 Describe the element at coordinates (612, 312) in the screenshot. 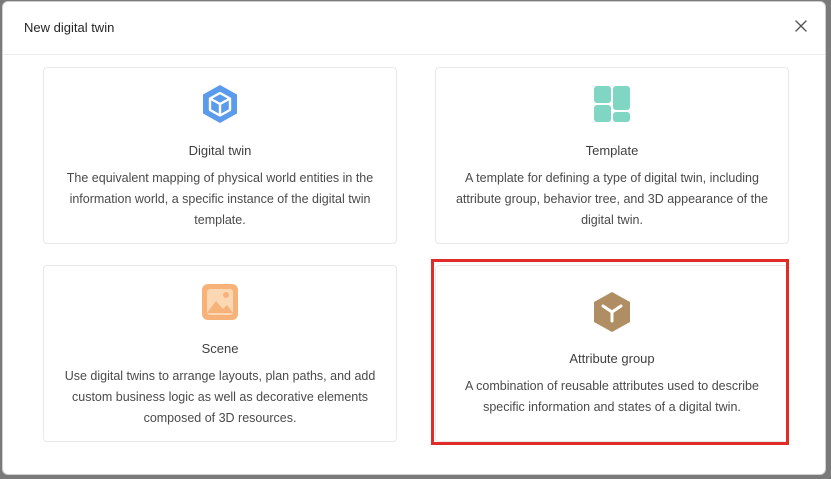

I see `attribute-cube-icon` at that location.